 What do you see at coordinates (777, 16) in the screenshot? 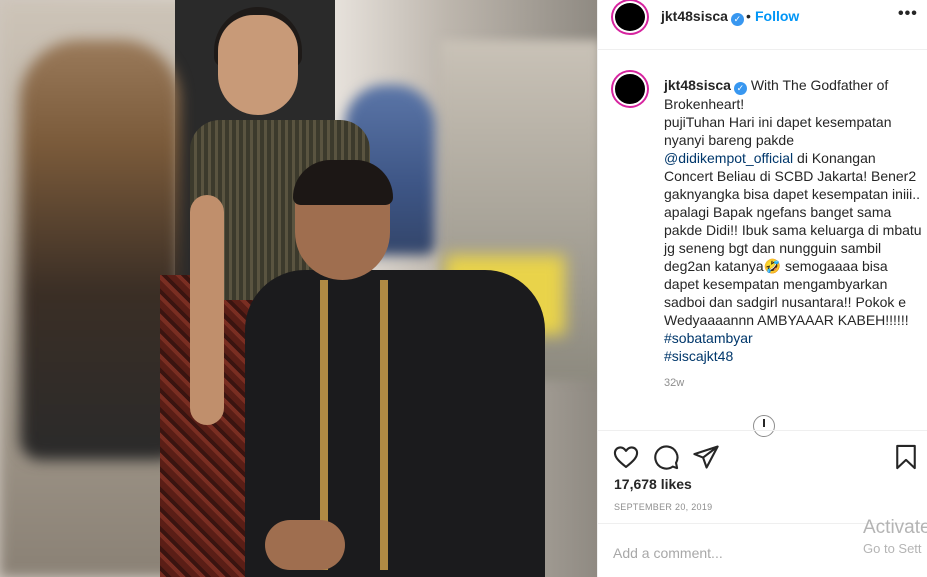
I see `follow-button: Follow` at bounding box center [777, 16].